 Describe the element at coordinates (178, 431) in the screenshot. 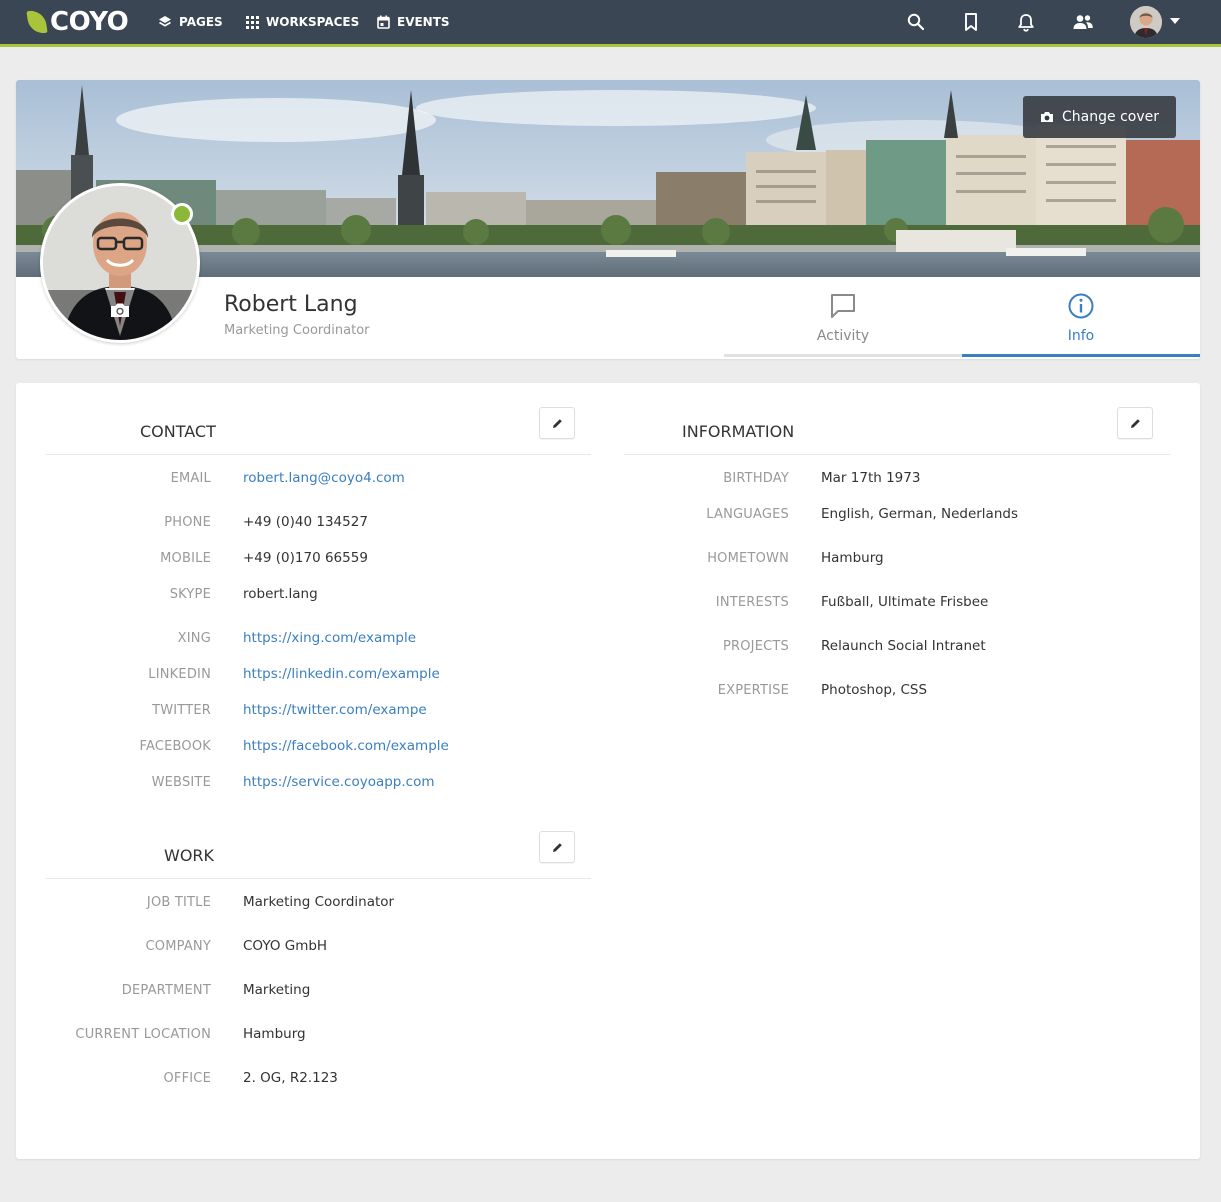

I see `contact-section-title: CONTACT` at that location.